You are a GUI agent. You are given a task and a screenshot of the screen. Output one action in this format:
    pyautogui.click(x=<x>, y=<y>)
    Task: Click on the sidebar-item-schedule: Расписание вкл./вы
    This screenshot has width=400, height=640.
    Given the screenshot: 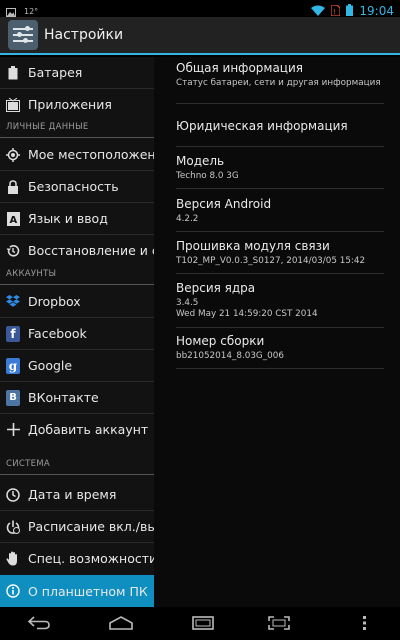 What is the action you would take?
    pyautogui.click(x=77, y=526)
    